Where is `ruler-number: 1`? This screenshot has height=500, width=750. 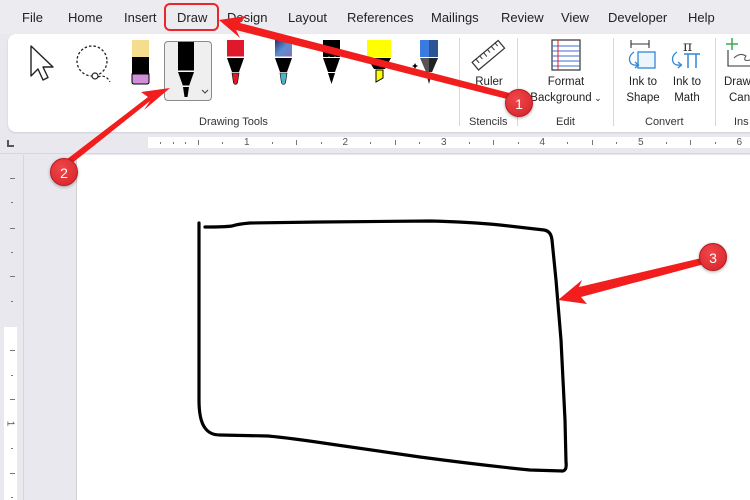 ruler-number: 1 is located at coordinates (247, 142).